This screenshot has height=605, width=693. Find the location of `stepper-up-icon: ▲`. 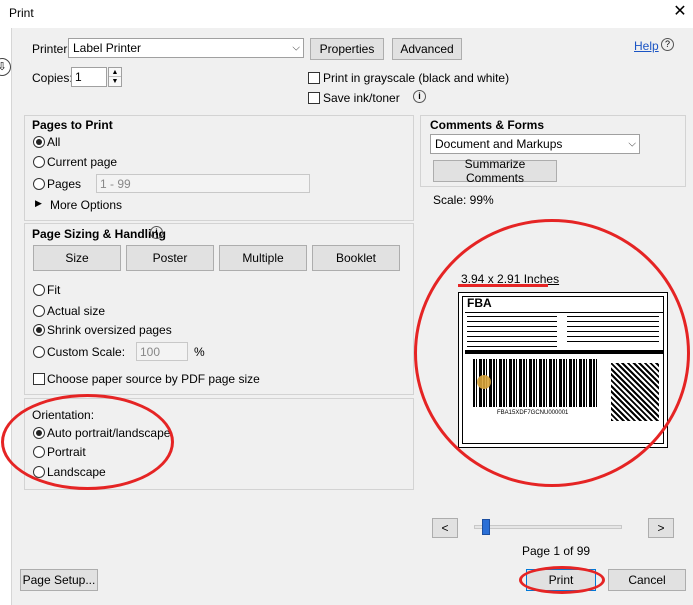

stepper-up-icon: ▲ is located at coordinates (115, 72).